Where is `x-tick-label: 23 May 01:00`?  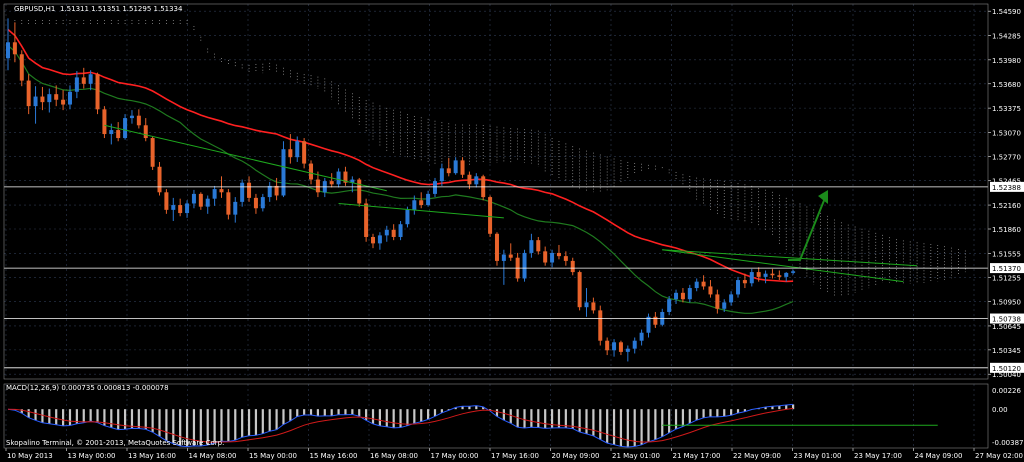
x-tick-label: 23 May 01:00 is located at coordinates (818, 456).